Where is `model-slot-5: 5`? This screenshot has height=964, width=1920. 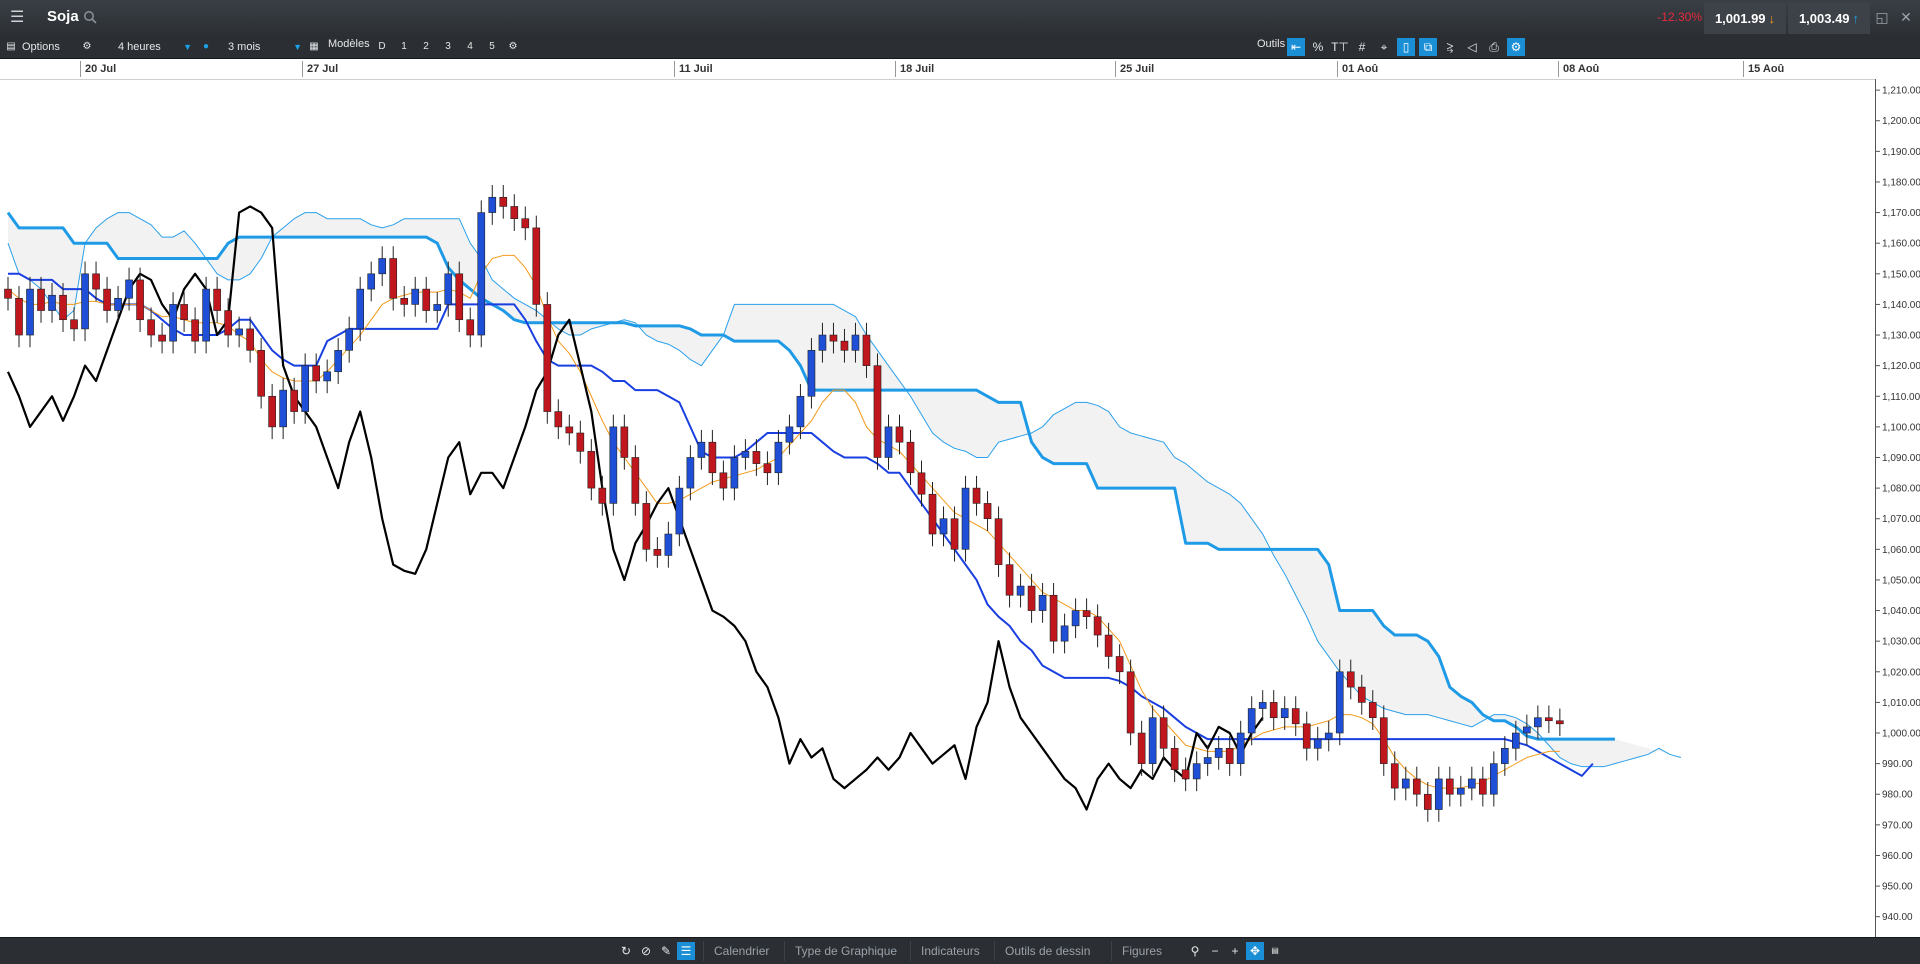
model-slot-5: 5 is located at coordinates (492, 47).